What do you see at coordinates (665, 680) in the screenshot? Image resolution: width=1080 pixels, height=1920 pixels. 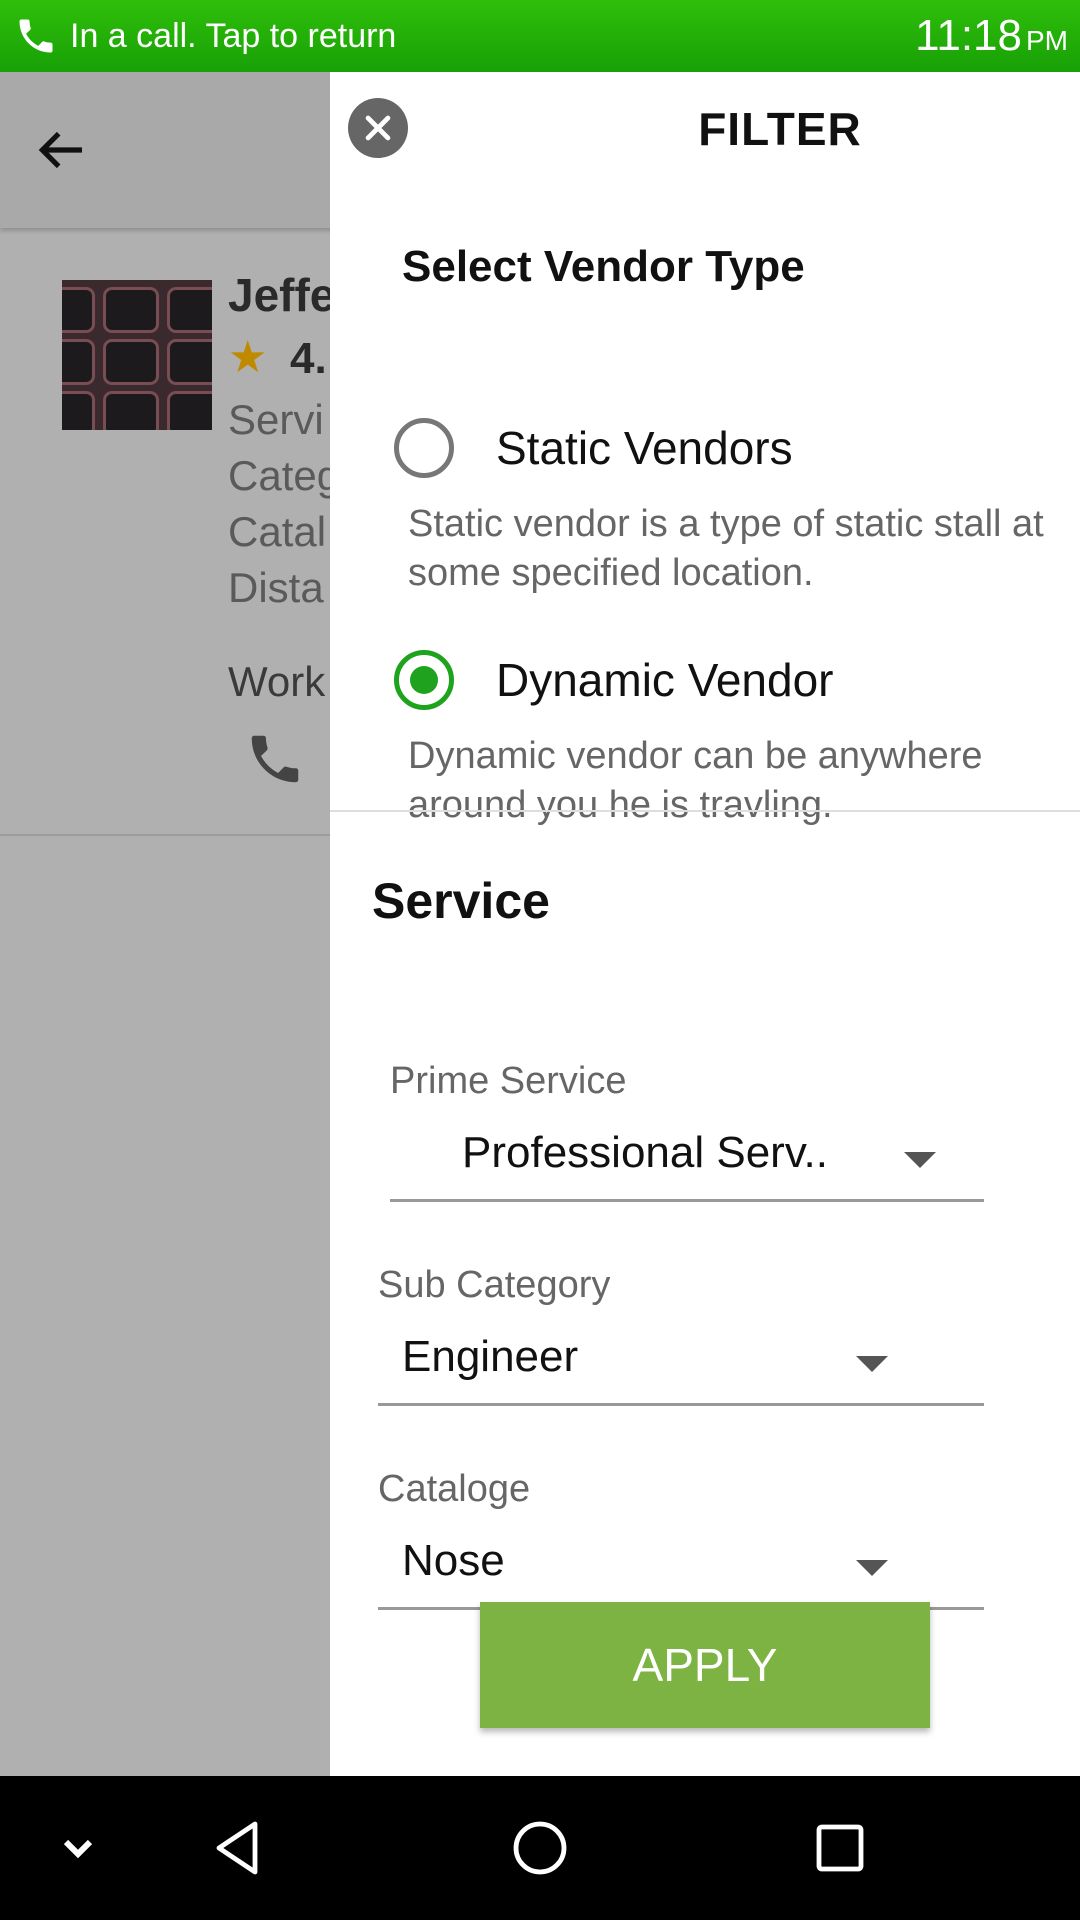 I see `radio-label: Dynamic Vendor` at bounding box center [665, 680].